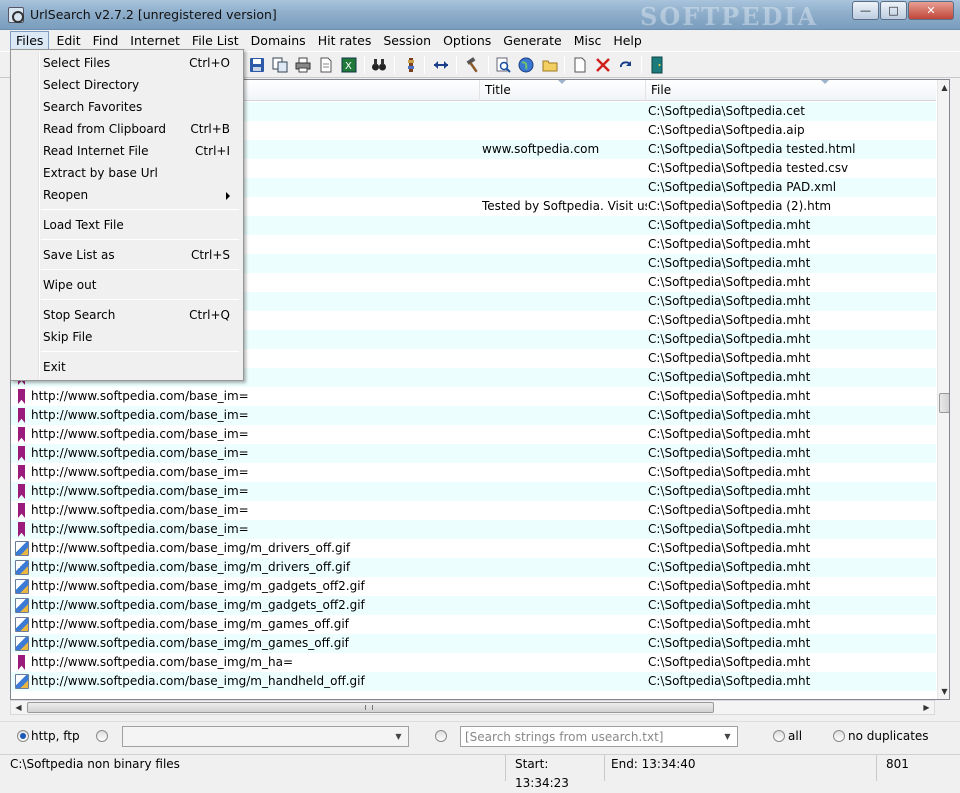  What do you see at coordinates (127, 255) in the screenshot?
I see `menu-item-save-list-as: Save List as Ctrl+S` at bounding box center [127, 255].